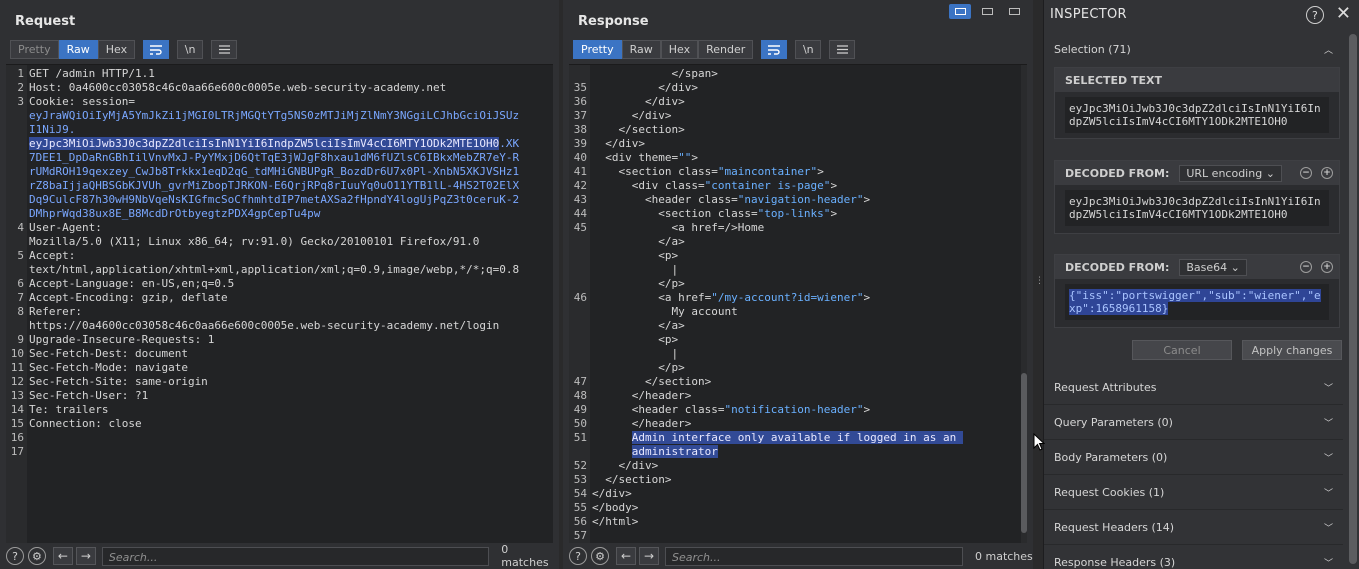 The height and width of the screenshot is (569, 1359). Describe the element at coordinates (987, 11) in the screenshot. I see `layout-horizontal-icon` at that location.